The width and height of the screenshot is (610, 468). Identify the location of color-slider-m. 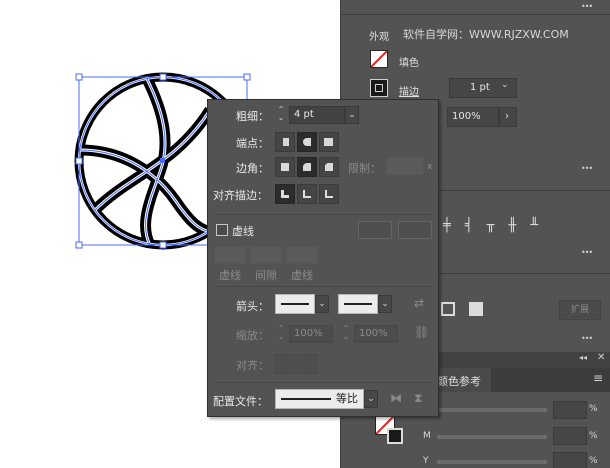
(492, 437).